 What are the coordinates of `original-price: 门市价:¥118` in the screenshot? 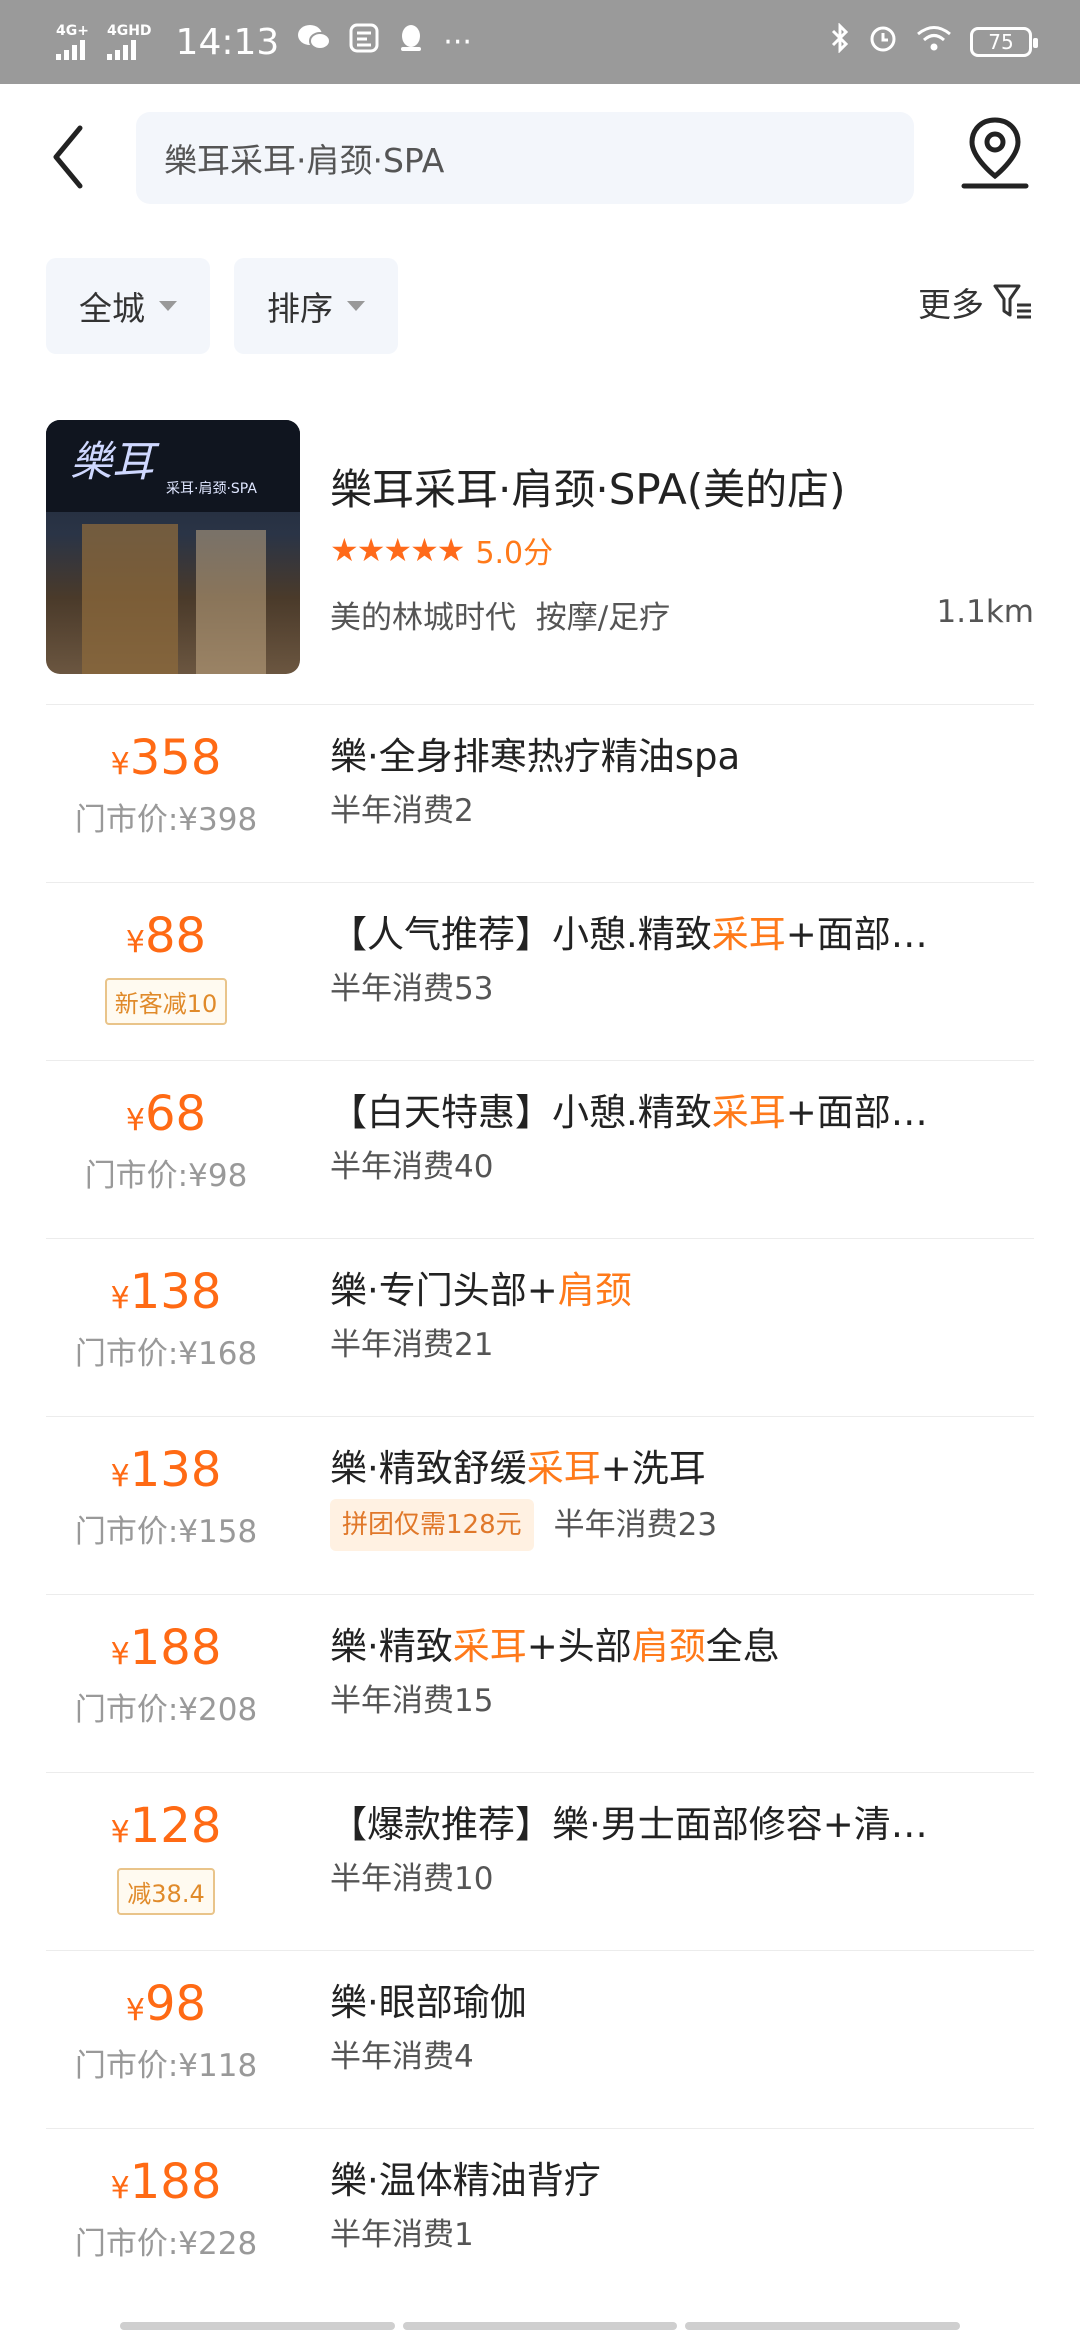 It's located at (166, 2066).